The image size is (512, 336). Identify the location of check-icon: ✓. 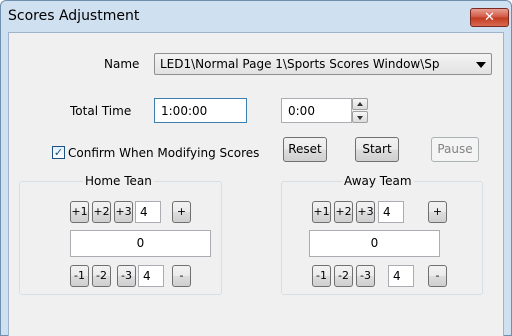
(58, 152).